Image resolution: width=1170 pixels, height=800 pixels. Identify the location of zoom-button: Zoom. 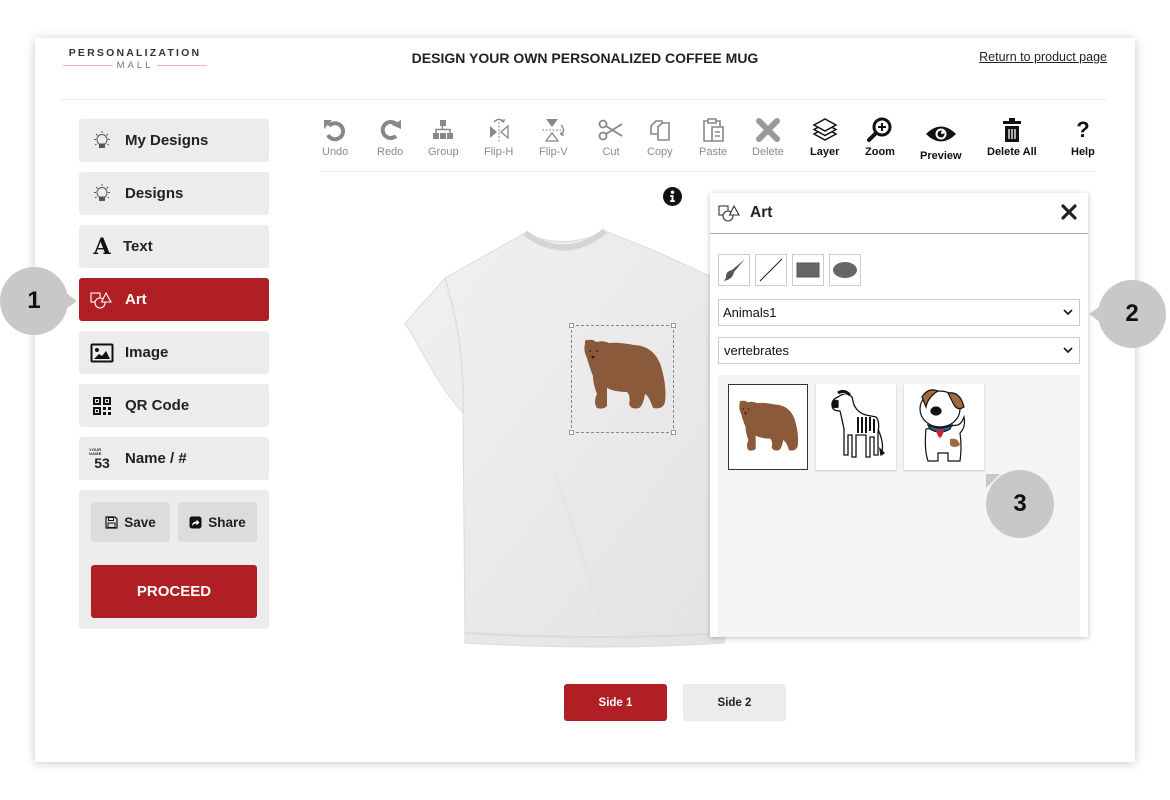
(880, 137).